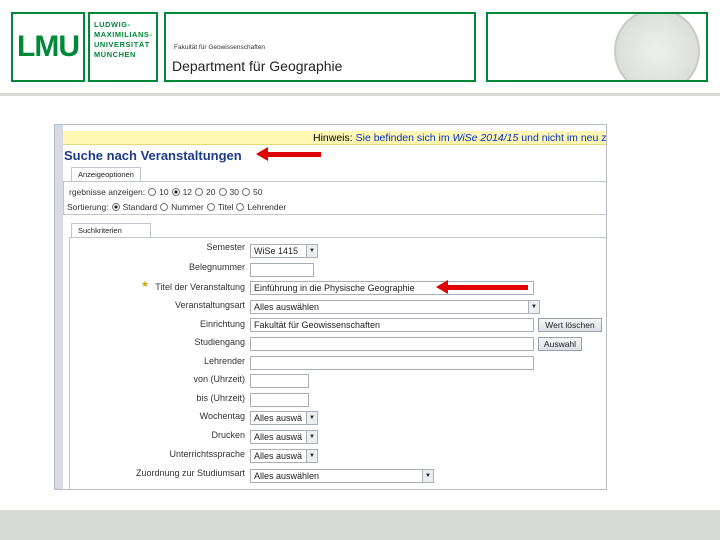 This screenshot has width=720, height=540. What do you see at coordinates (88, 207) in the screenshot?
I see `sort-label: Sortierung:` at bounding box center [88, 207].